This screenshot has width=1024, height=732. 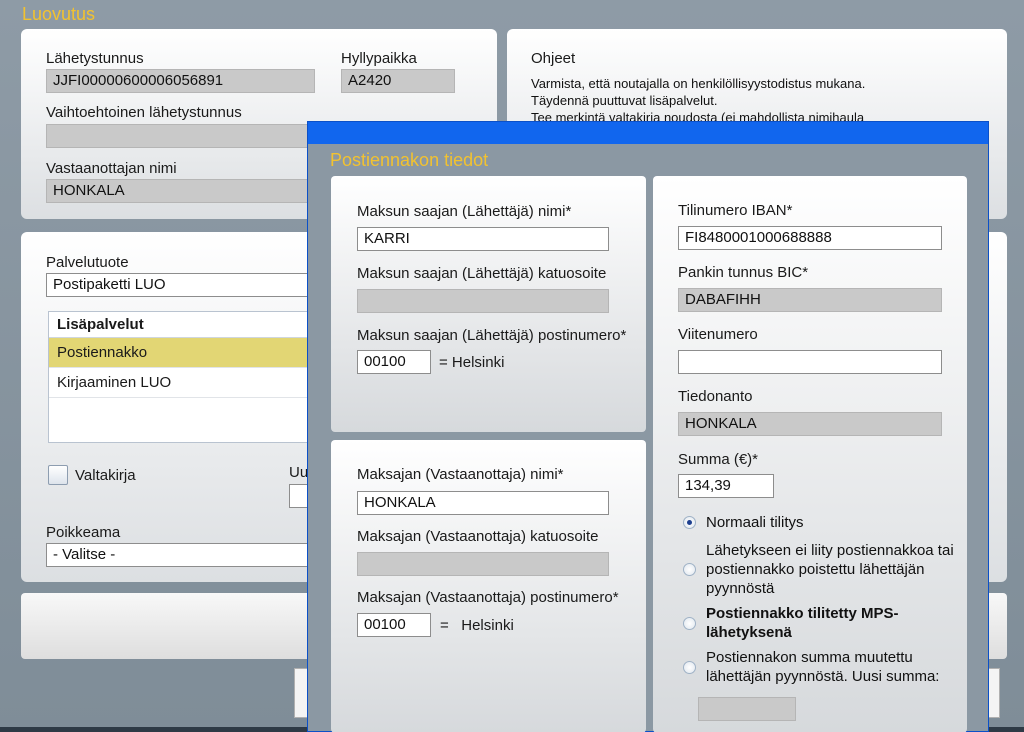 What do you see at coordinates (689, 569) in the screenshot?
I see `settlement-radio-no-cod` at bounding box center [689, 569].